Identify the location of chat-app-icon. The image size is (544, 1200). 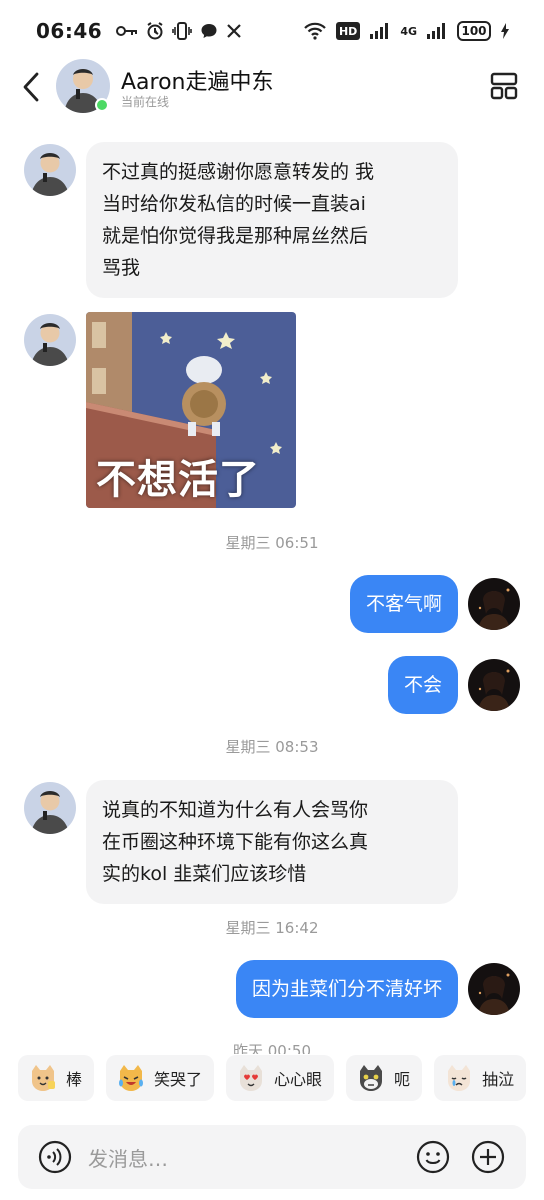
(209, 31).